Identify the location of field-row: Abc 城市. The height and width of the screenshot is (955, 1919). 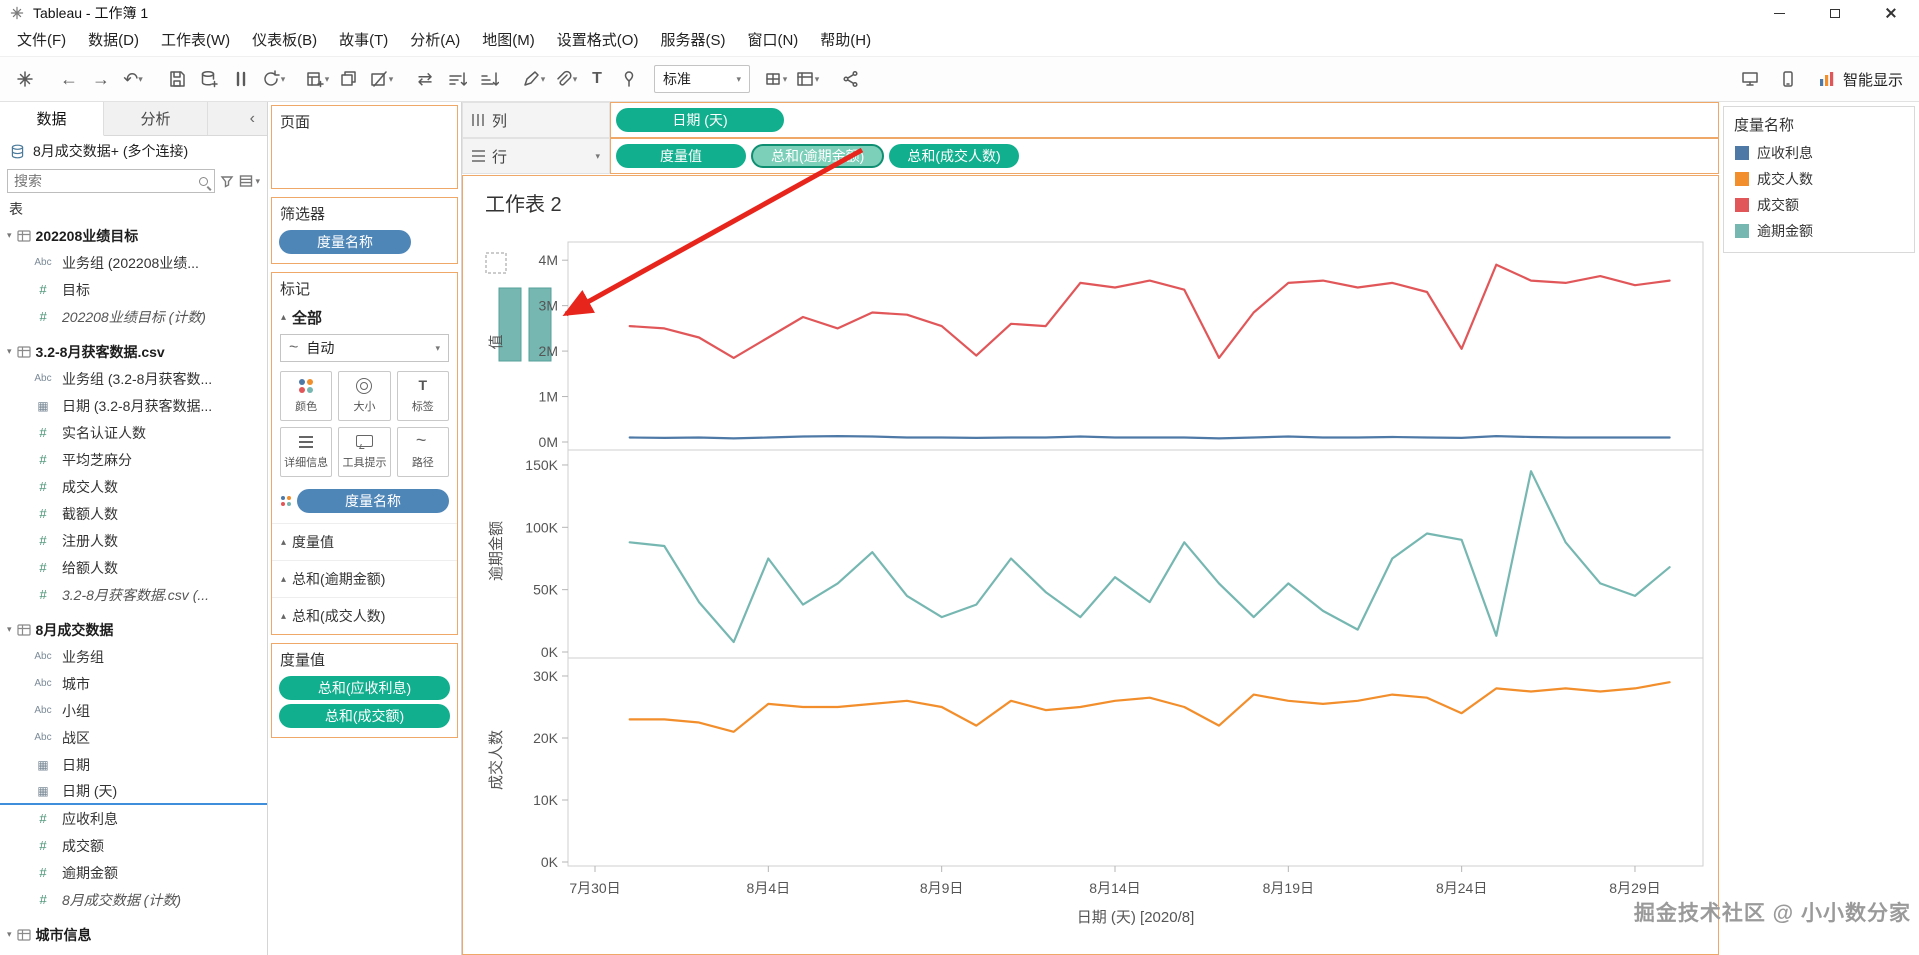
(133, 683).